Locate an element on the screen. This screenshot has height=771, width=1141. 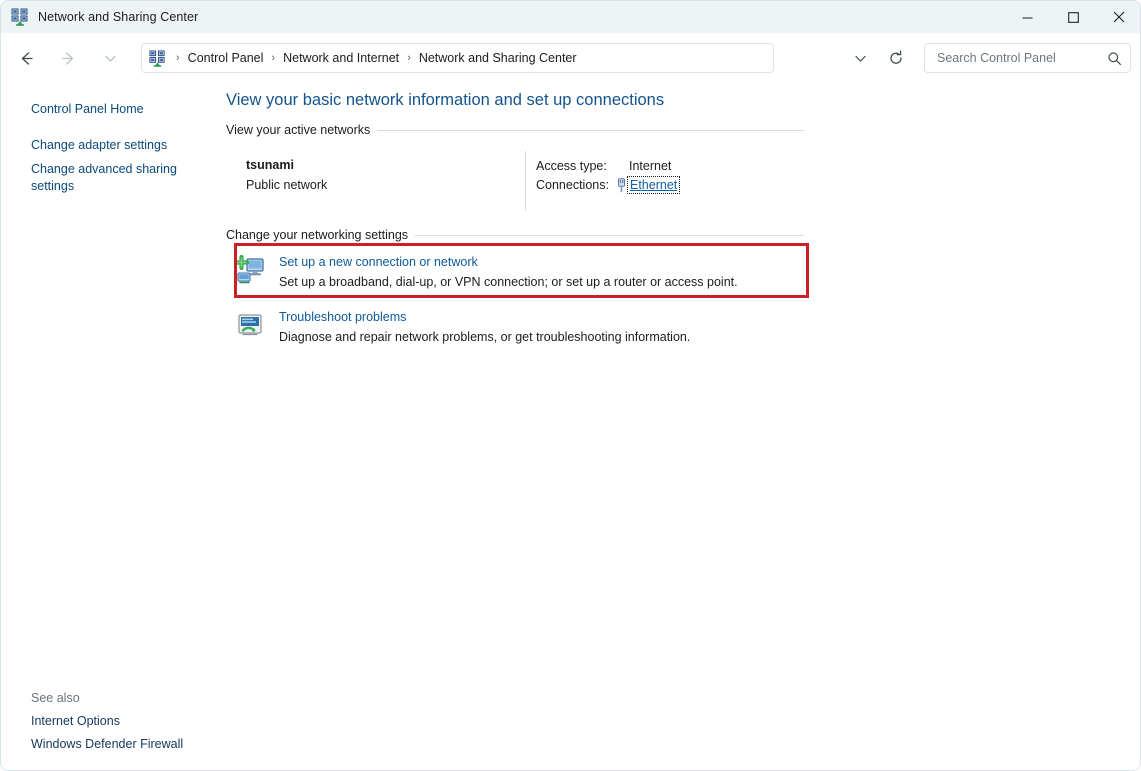
sidebar-item-change-advanced-sharing-settings: Change advanced sharing settings is located at coordinates (111, 178).